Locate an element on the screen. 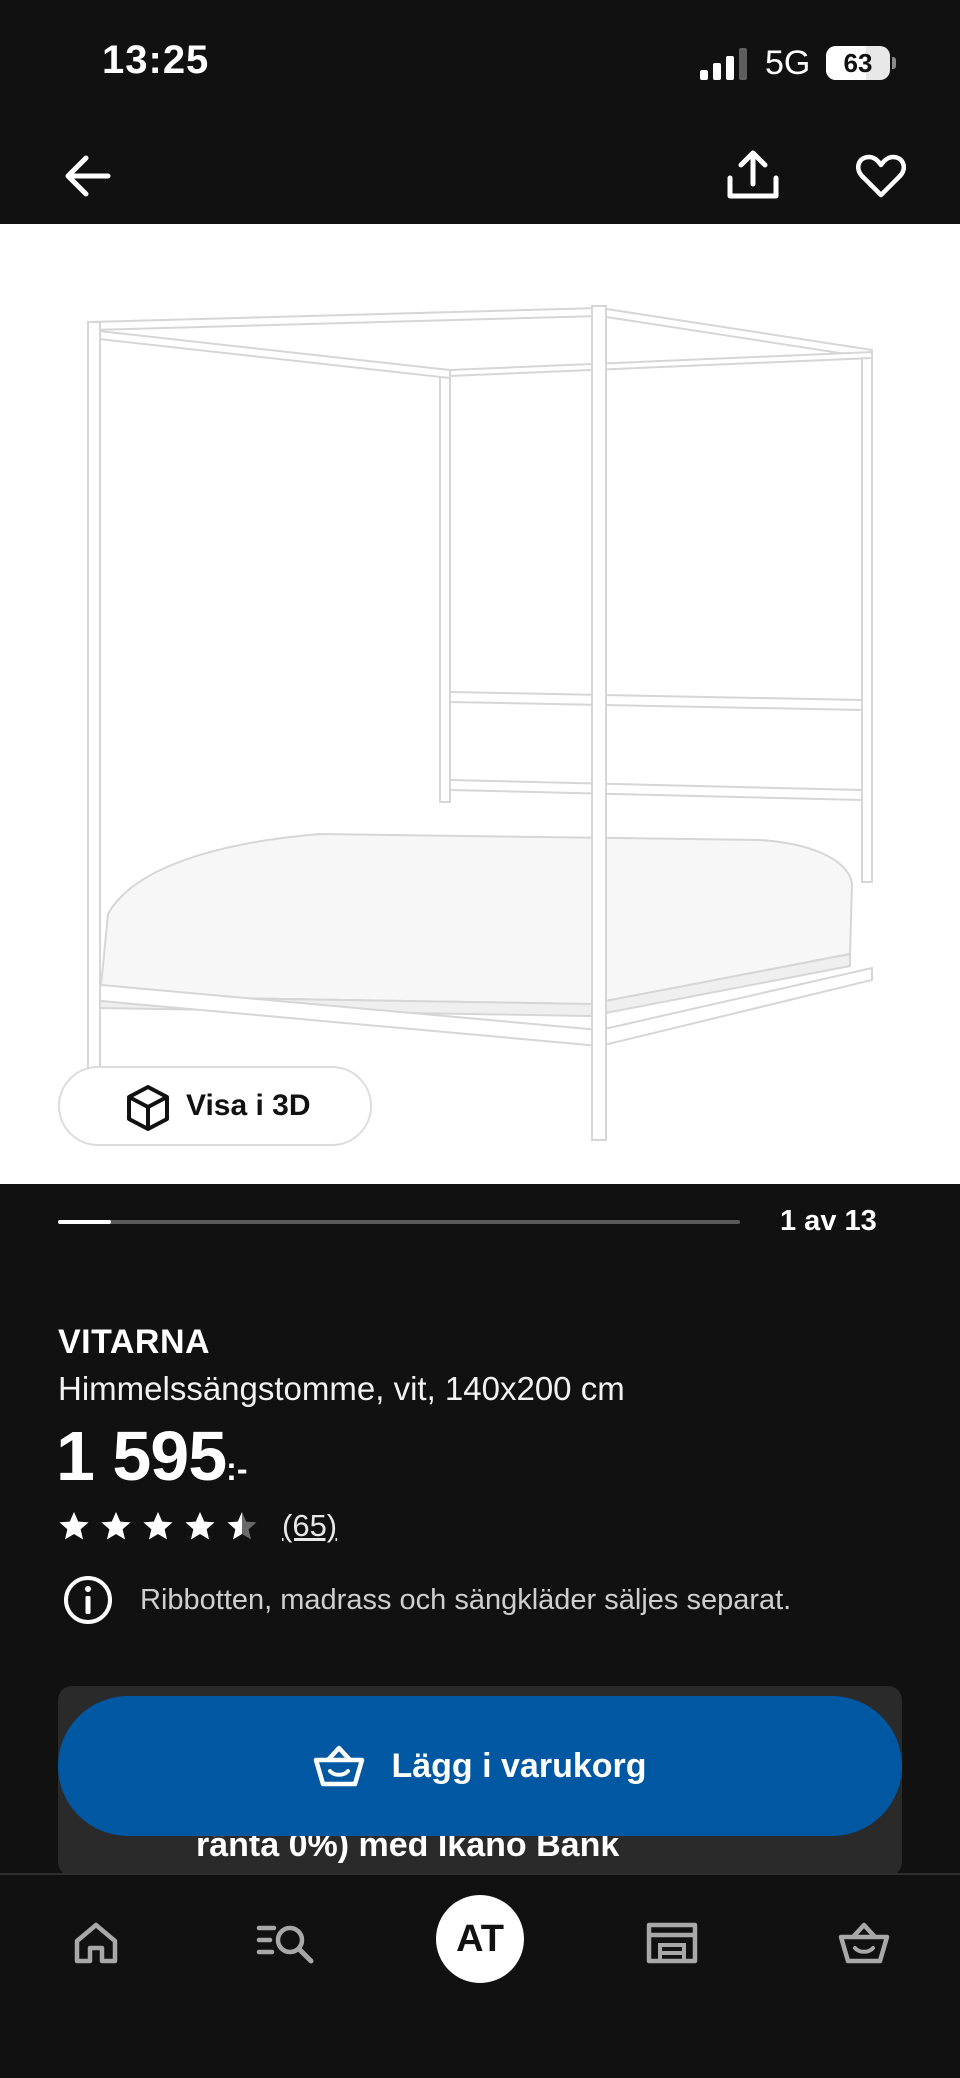 The image size is (960, 2078). store-icon is located at coordinates (672, 1943).